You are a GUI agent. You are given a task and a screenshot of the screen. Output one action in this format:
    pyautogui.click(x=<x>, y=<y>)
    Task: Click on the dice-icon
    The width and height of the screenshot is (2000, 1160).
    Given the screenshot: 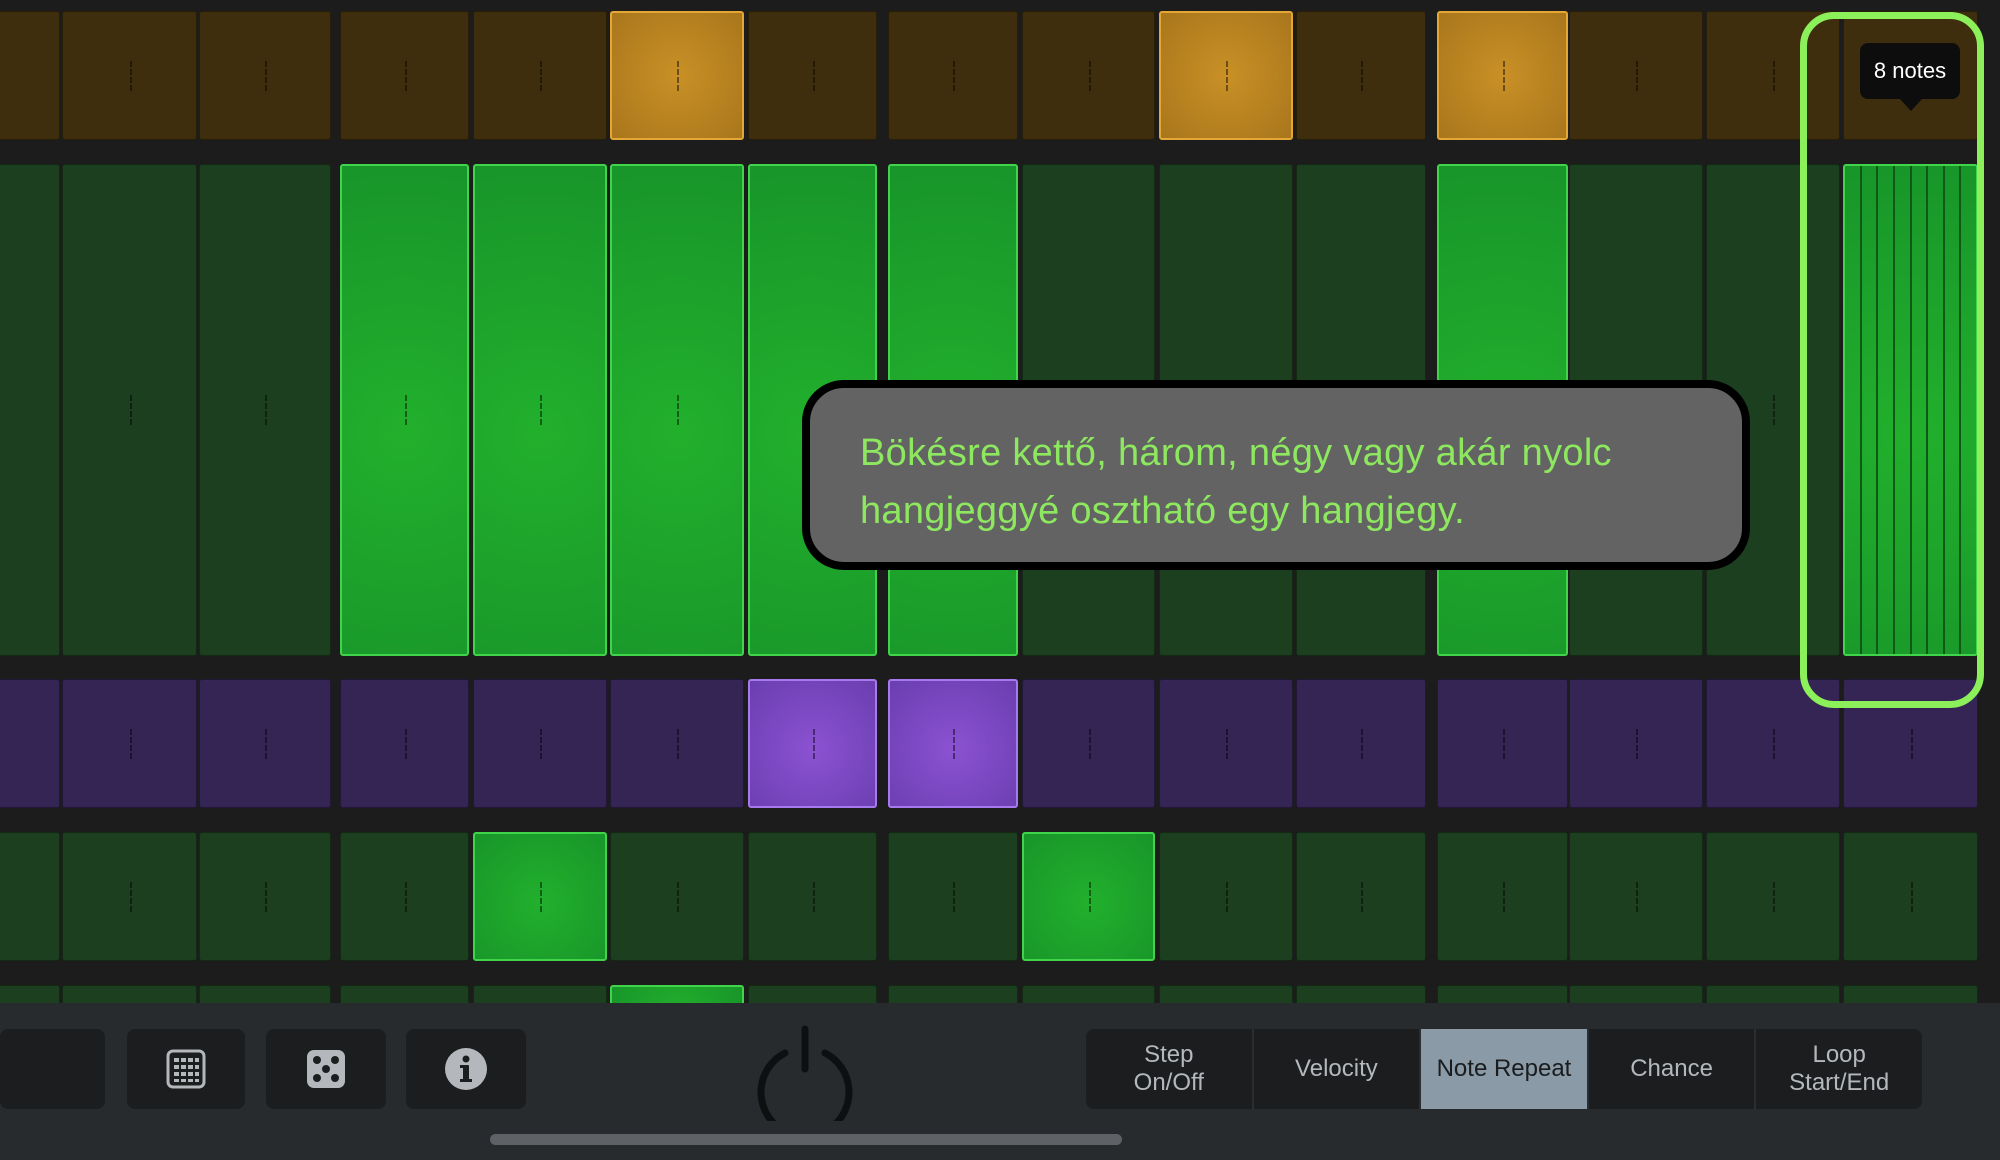 What is the action you would take?
    pyautogui.click(x=326, y=1069)
    